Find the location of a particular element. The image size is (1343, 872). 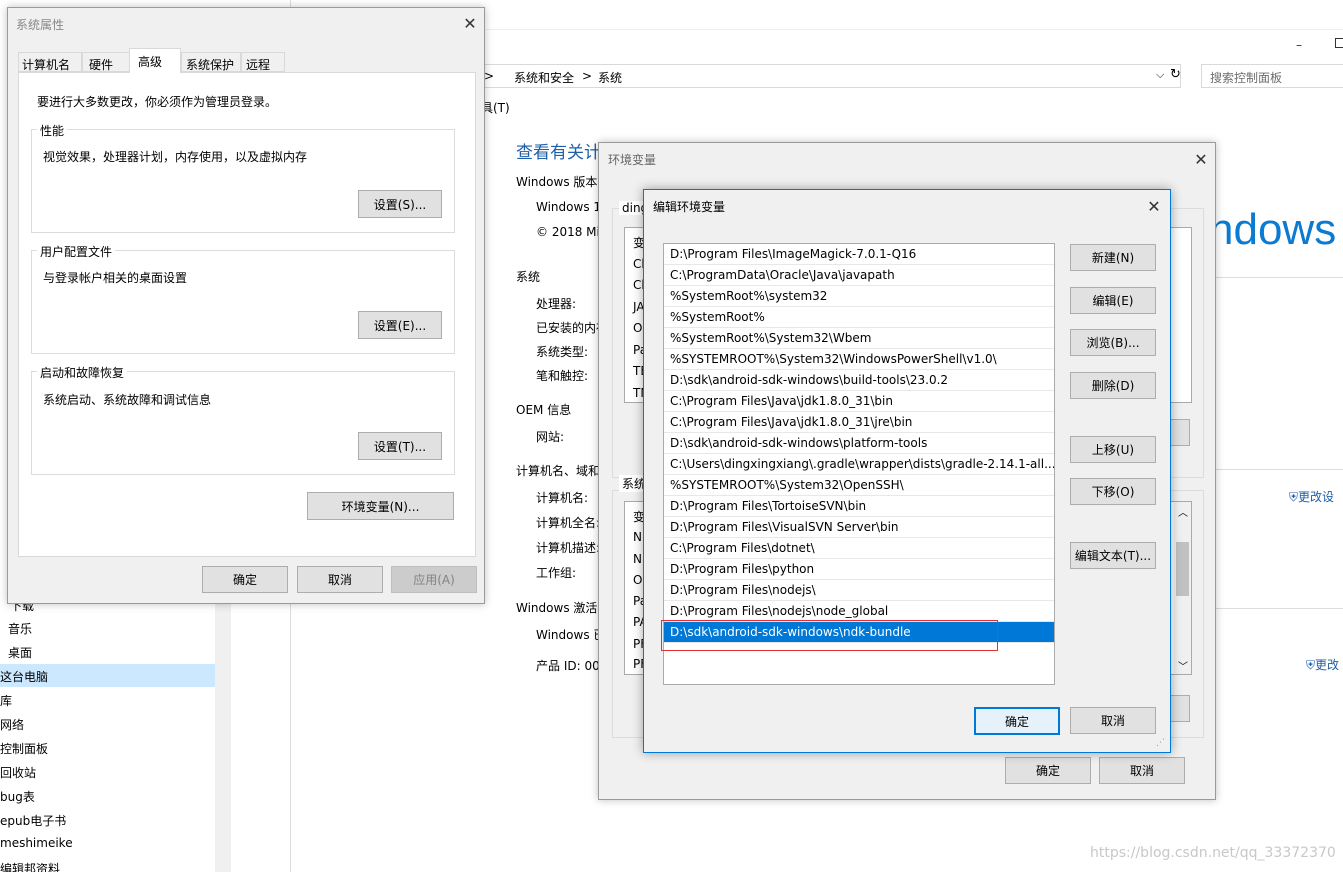

refresh-icon: ↻ is located at coordinates (1175, 74).